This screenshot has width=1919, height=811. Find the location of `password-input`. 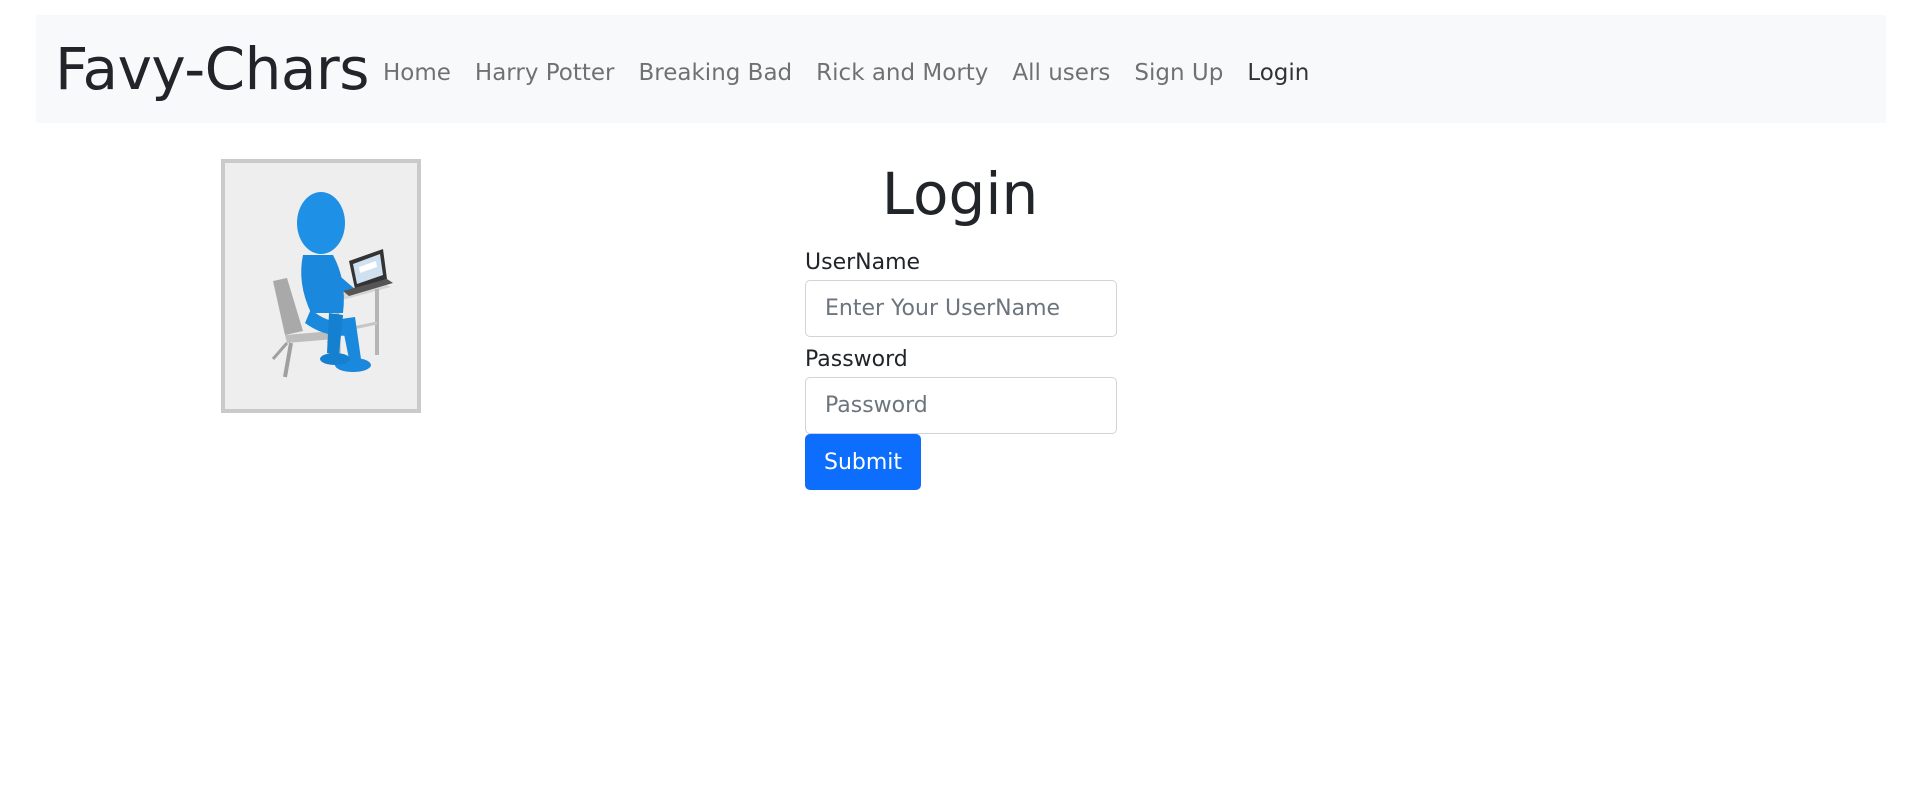

password-input is located at coordinates (961, 405).